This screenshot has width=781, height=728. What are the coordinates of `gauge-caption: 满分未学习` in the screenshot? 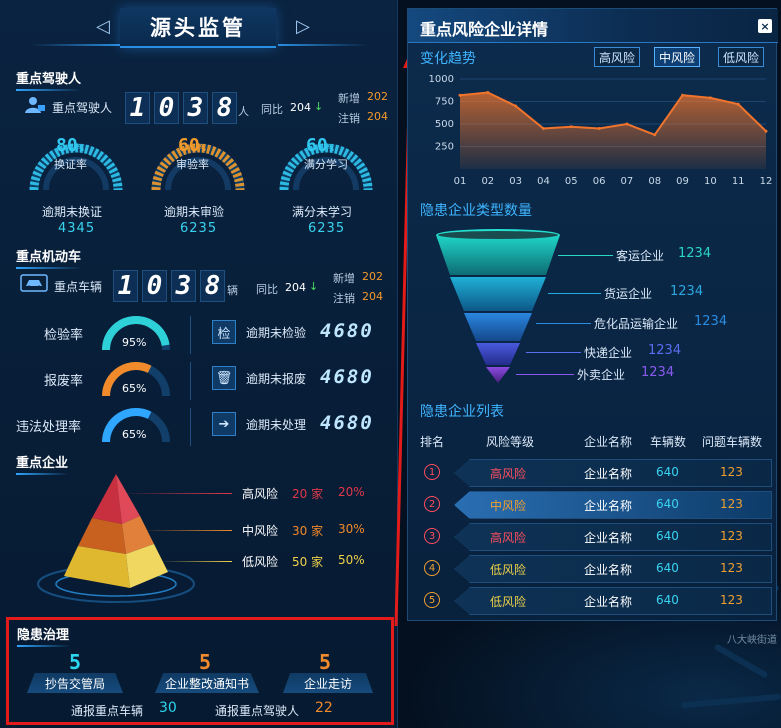 It's located at (322, 212).